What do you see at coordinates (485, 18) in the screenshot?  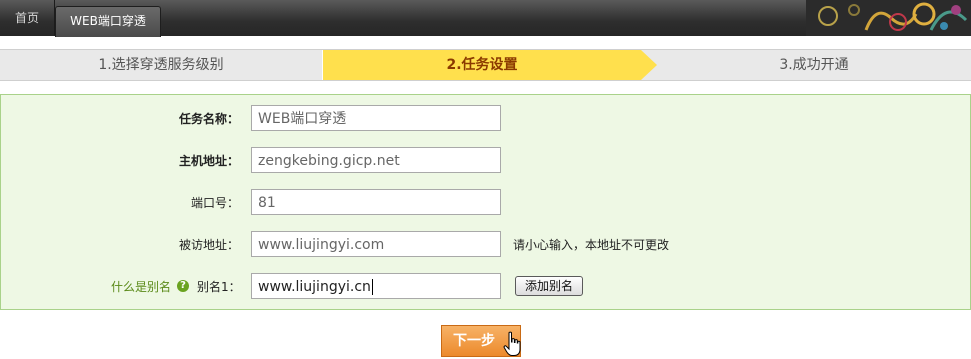 I see `top-nav-bar: 首页 WEB端口穿透` at bounding box center [485, 18].